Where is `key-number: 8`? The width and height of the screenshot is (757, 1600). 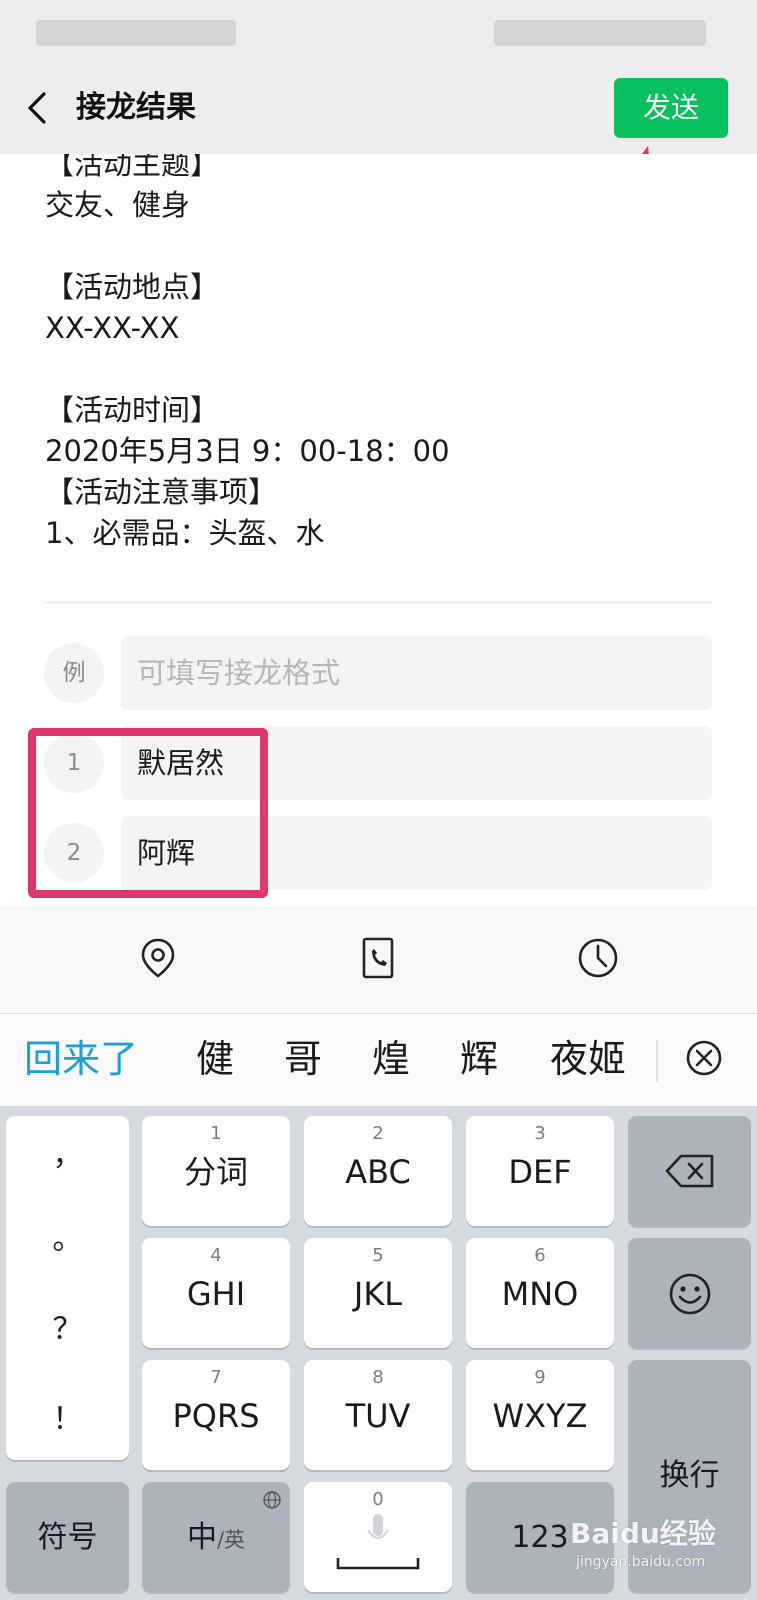
key-number: 8 is located at coordinates (378, 1377).